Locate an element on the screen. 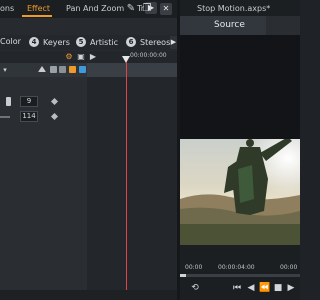 The image size is (320, 300). collapse-arrow-icon: ▾ is located at coordinates (5, 70).